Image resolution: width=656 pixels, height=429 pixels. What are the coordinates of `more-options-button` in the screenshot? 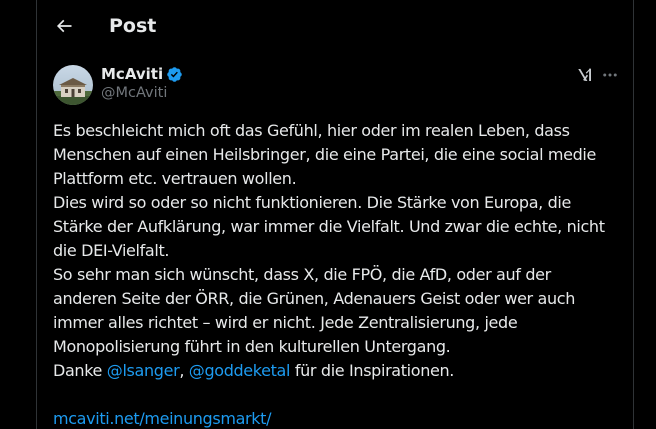 It's located at (610, 75).